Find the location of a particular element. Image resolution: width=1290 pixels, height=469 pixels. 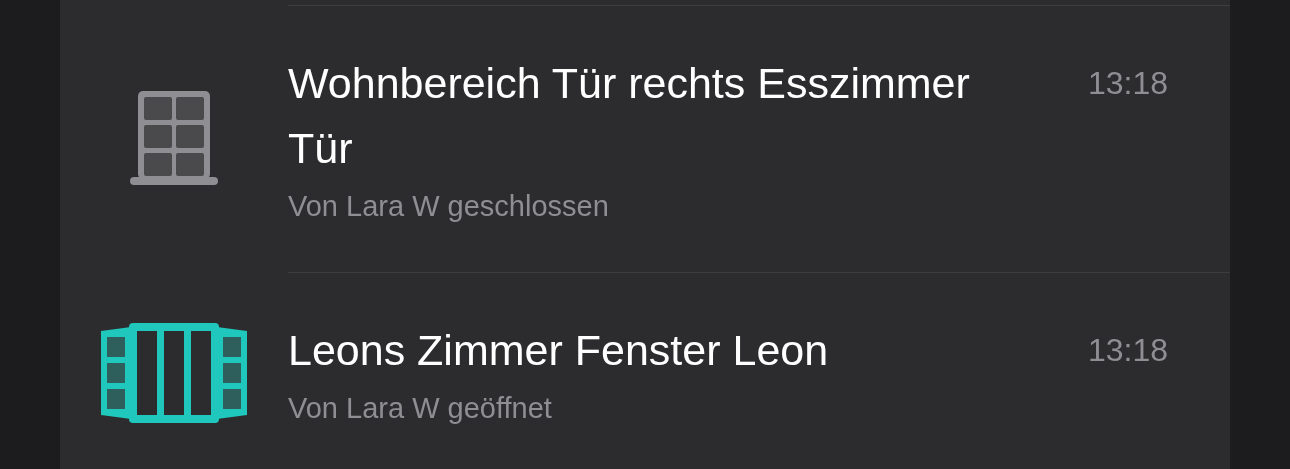

event-subtitle: Von Lara W geschlossen is located at coordinates (449, 206).